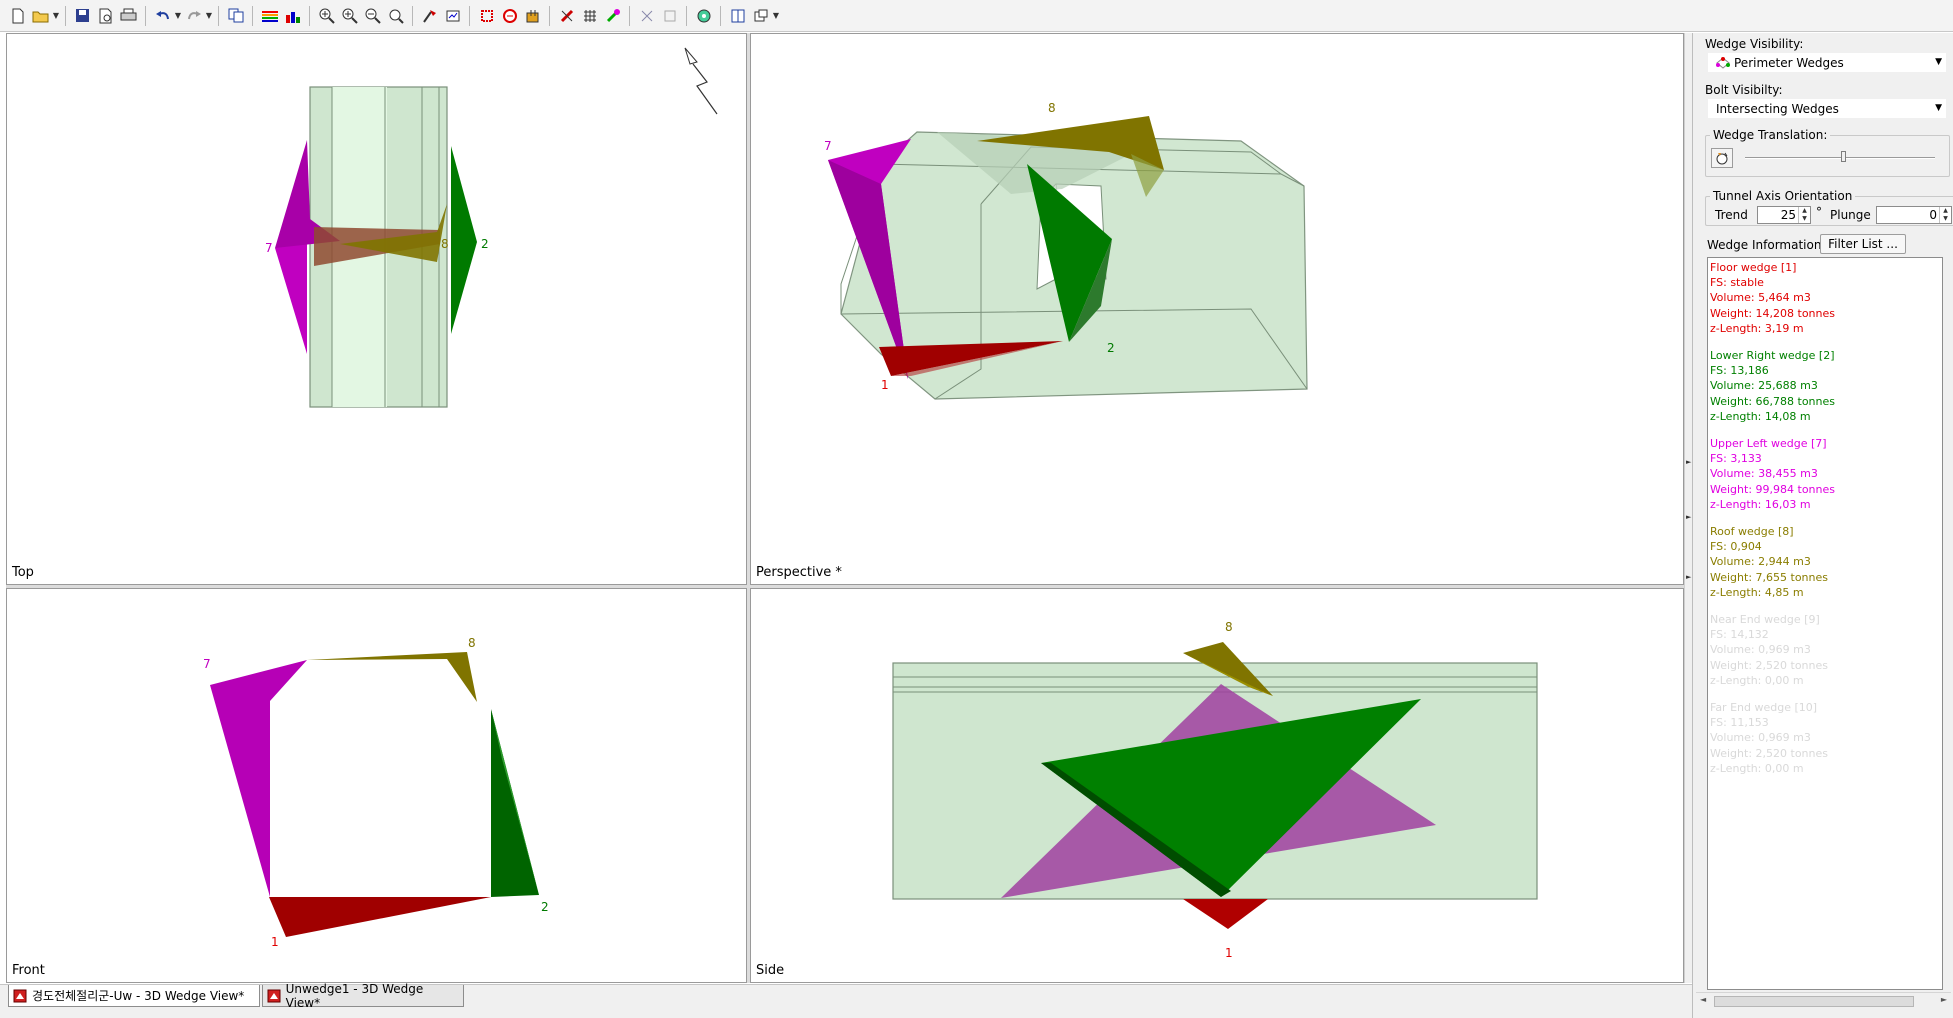 Image resolution: width=1953 pixels, height=1018 pixels. I want to click on copy-icon, so click(235, 16).